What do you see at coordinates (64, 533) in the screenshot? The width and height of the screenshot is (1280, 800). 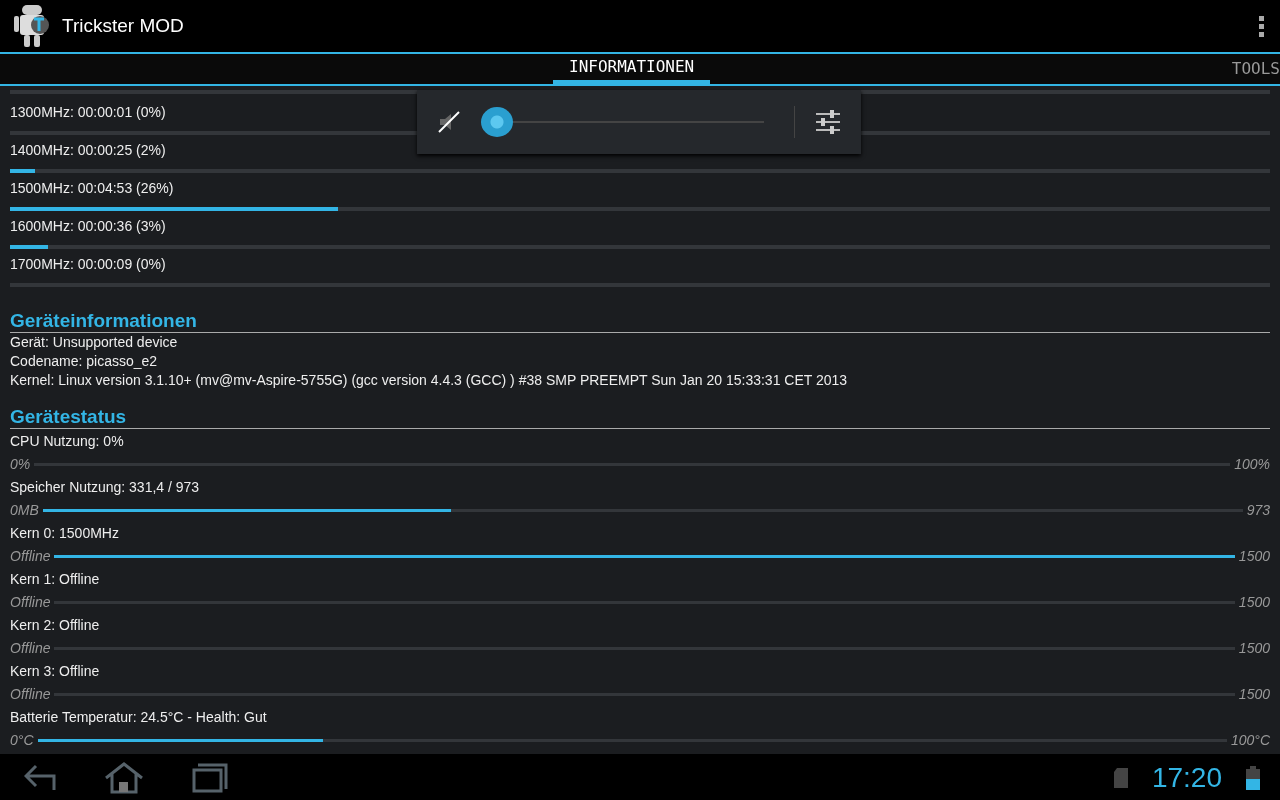 I see `meter-label: Kern 0: 1500MHz` at bounding box center [64, 533].